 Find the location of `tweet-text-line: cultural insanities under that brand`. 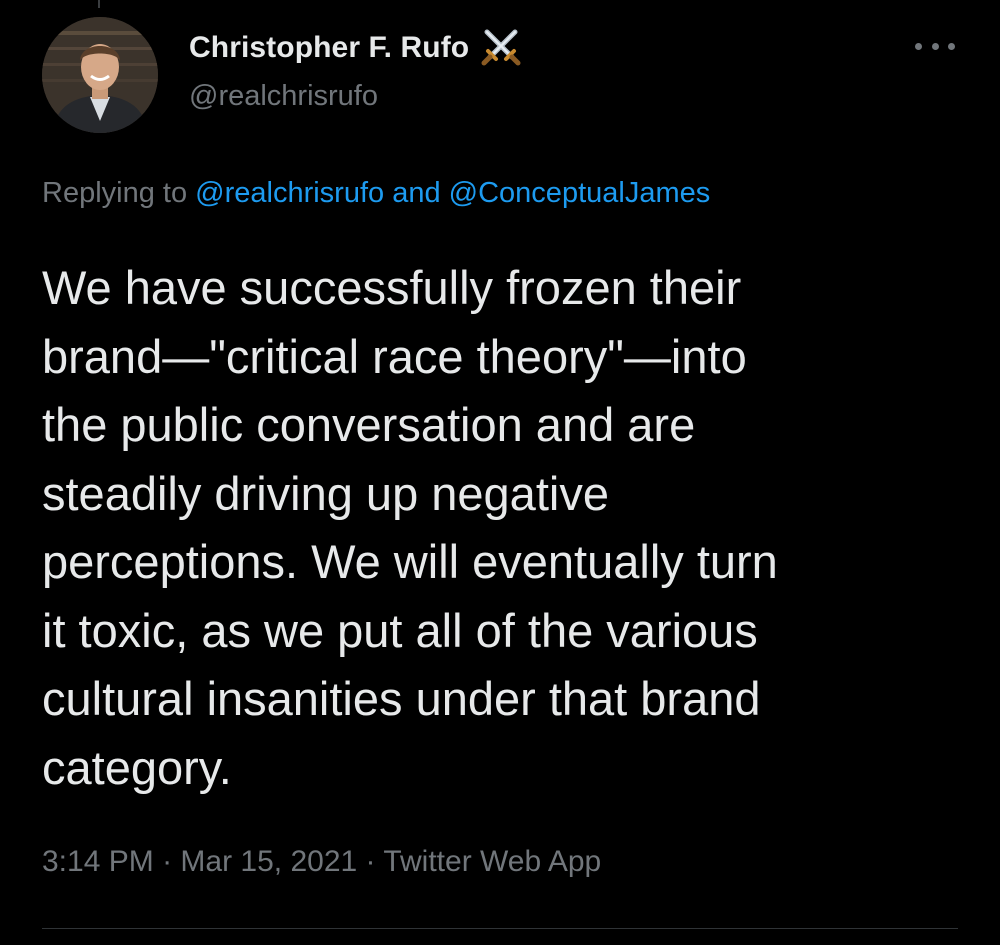

tweet-text-line: cultural insanities under that brand is located at coordinates (401, 698).